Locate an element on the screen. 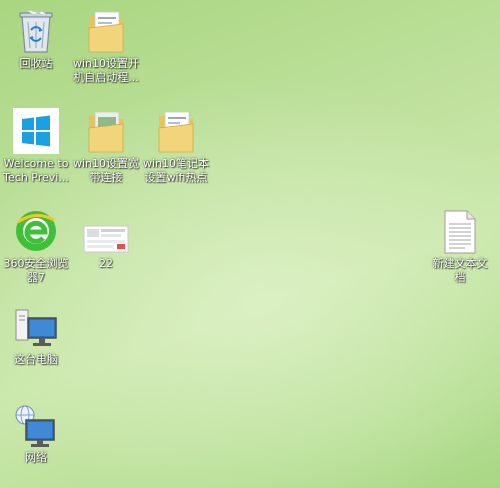 This screenshot has width=500, height=488. desktop-icon-network: 网络 is located at coordinates (36, 431).